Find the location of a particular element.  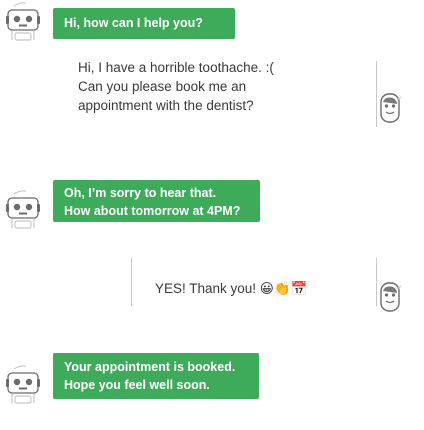

chat-row-user-2: YES! Thank you! 😀👏📅 is located at coordinates (212, 288).